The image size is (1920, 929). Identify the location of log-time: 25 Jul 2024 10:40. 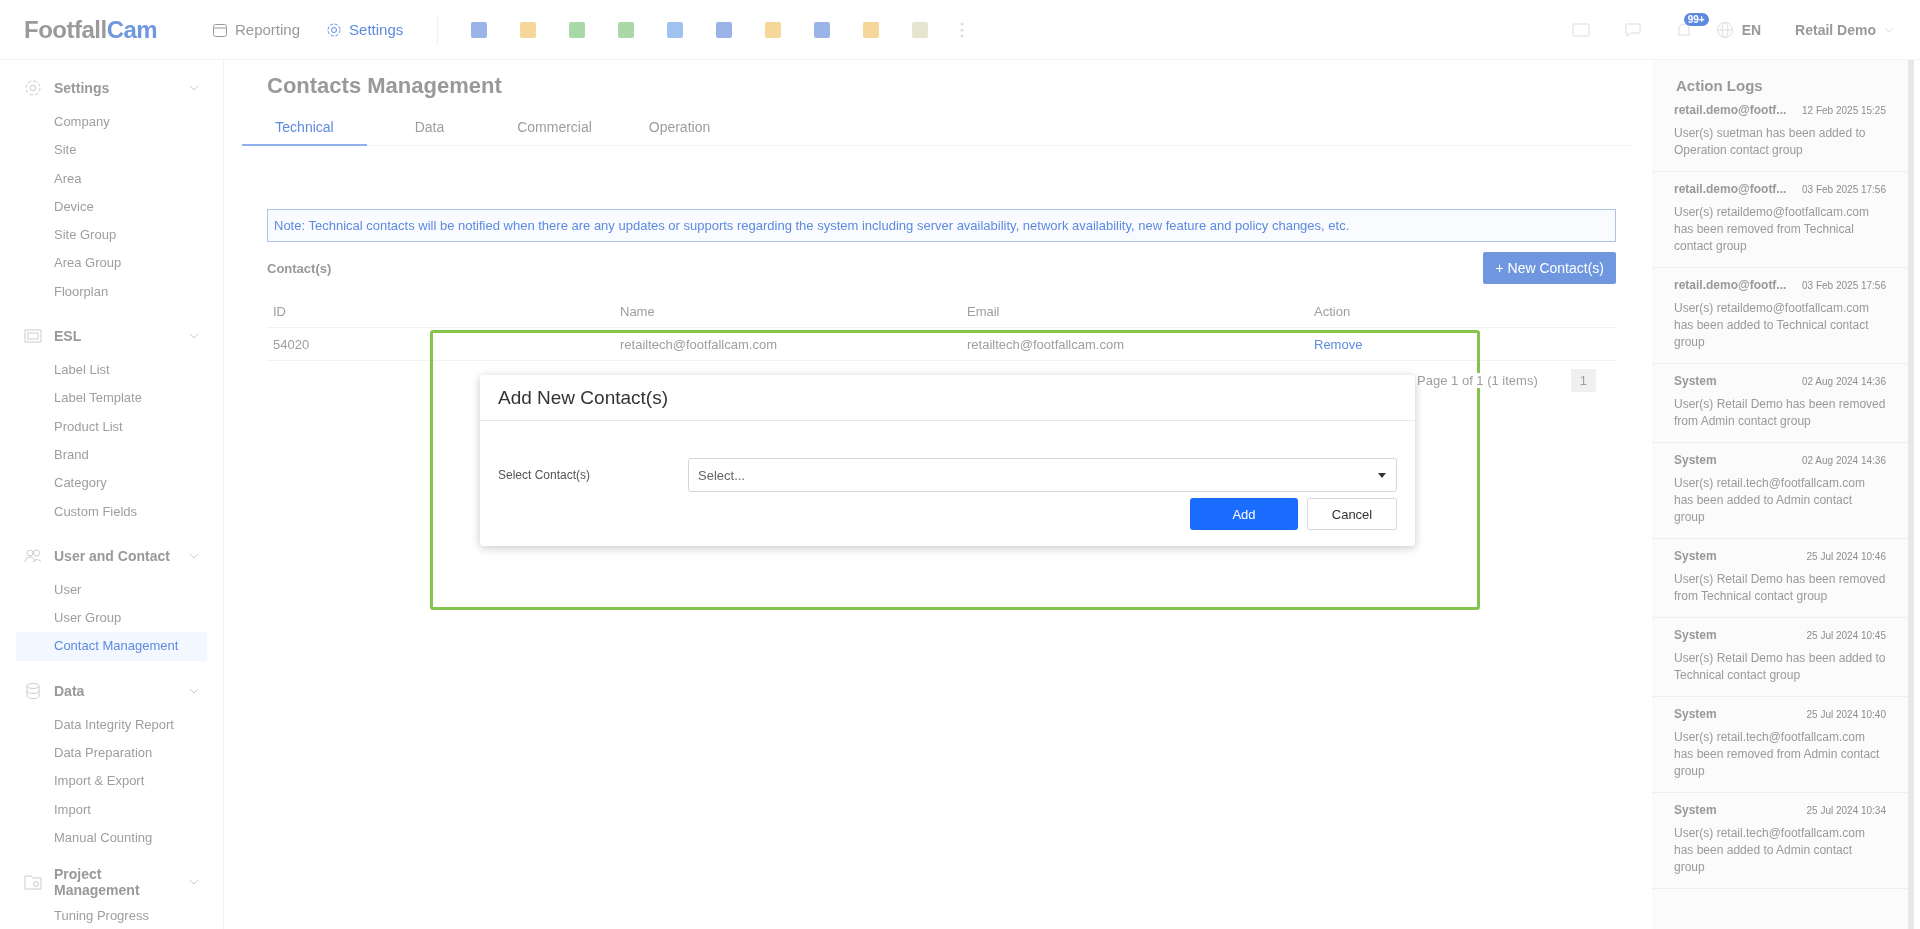
(1846, 714).